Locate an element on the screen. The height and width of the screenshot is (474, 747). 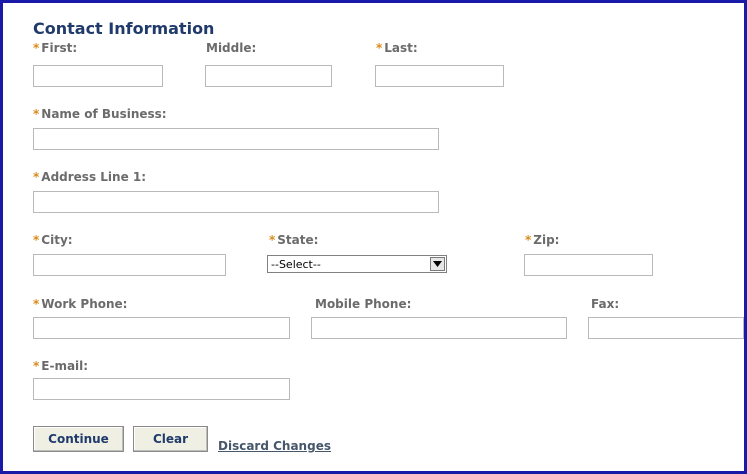
first-name-input is located at coordinates (98, 76).